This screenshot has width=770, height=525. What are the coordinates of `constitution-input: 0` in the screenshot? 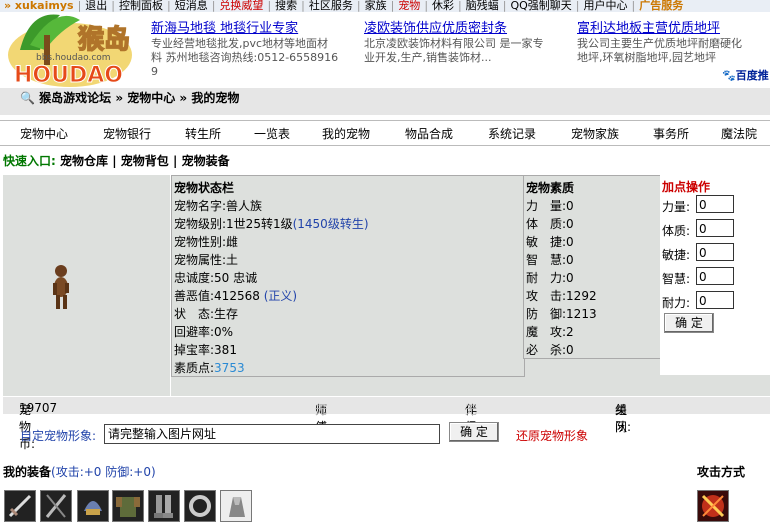 It's located at (715, 228).